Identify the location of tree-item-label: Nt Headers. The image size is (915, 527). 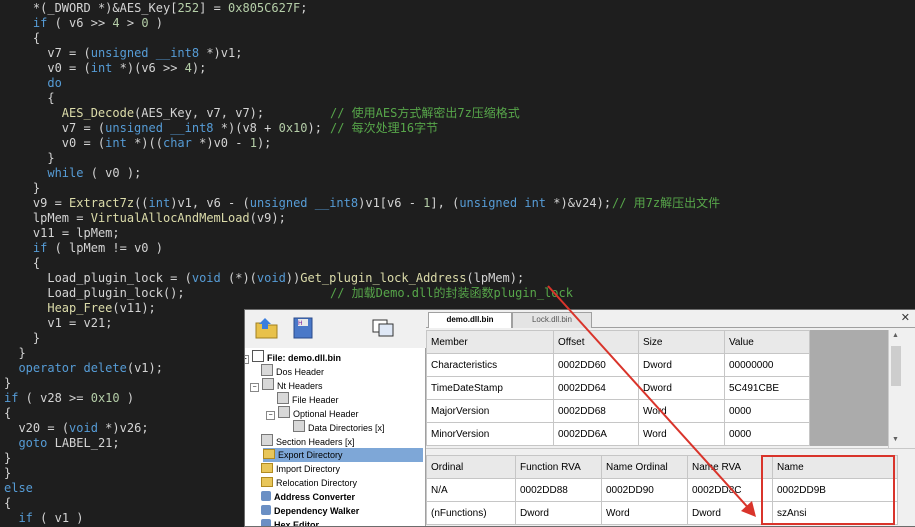
(300, 386).